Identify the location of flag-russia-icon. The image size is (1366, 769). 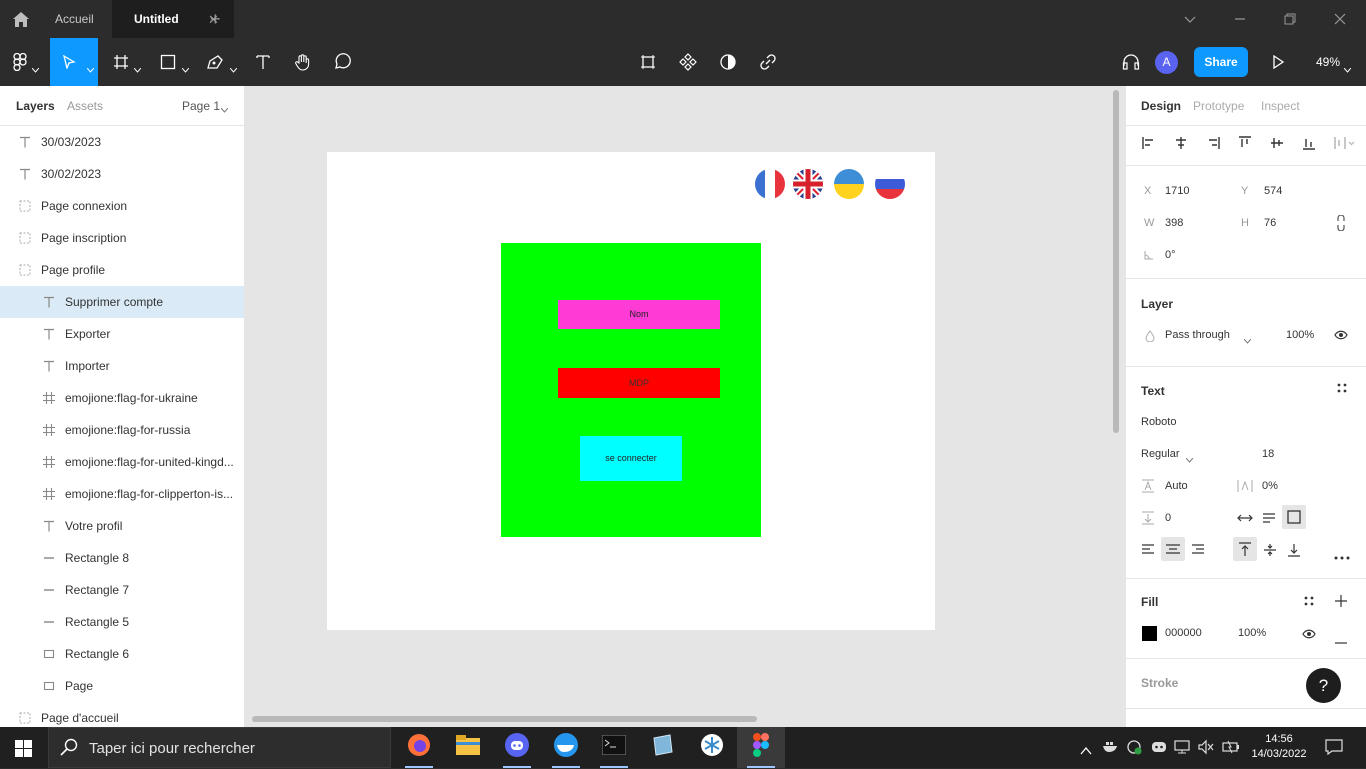
(890, 184).